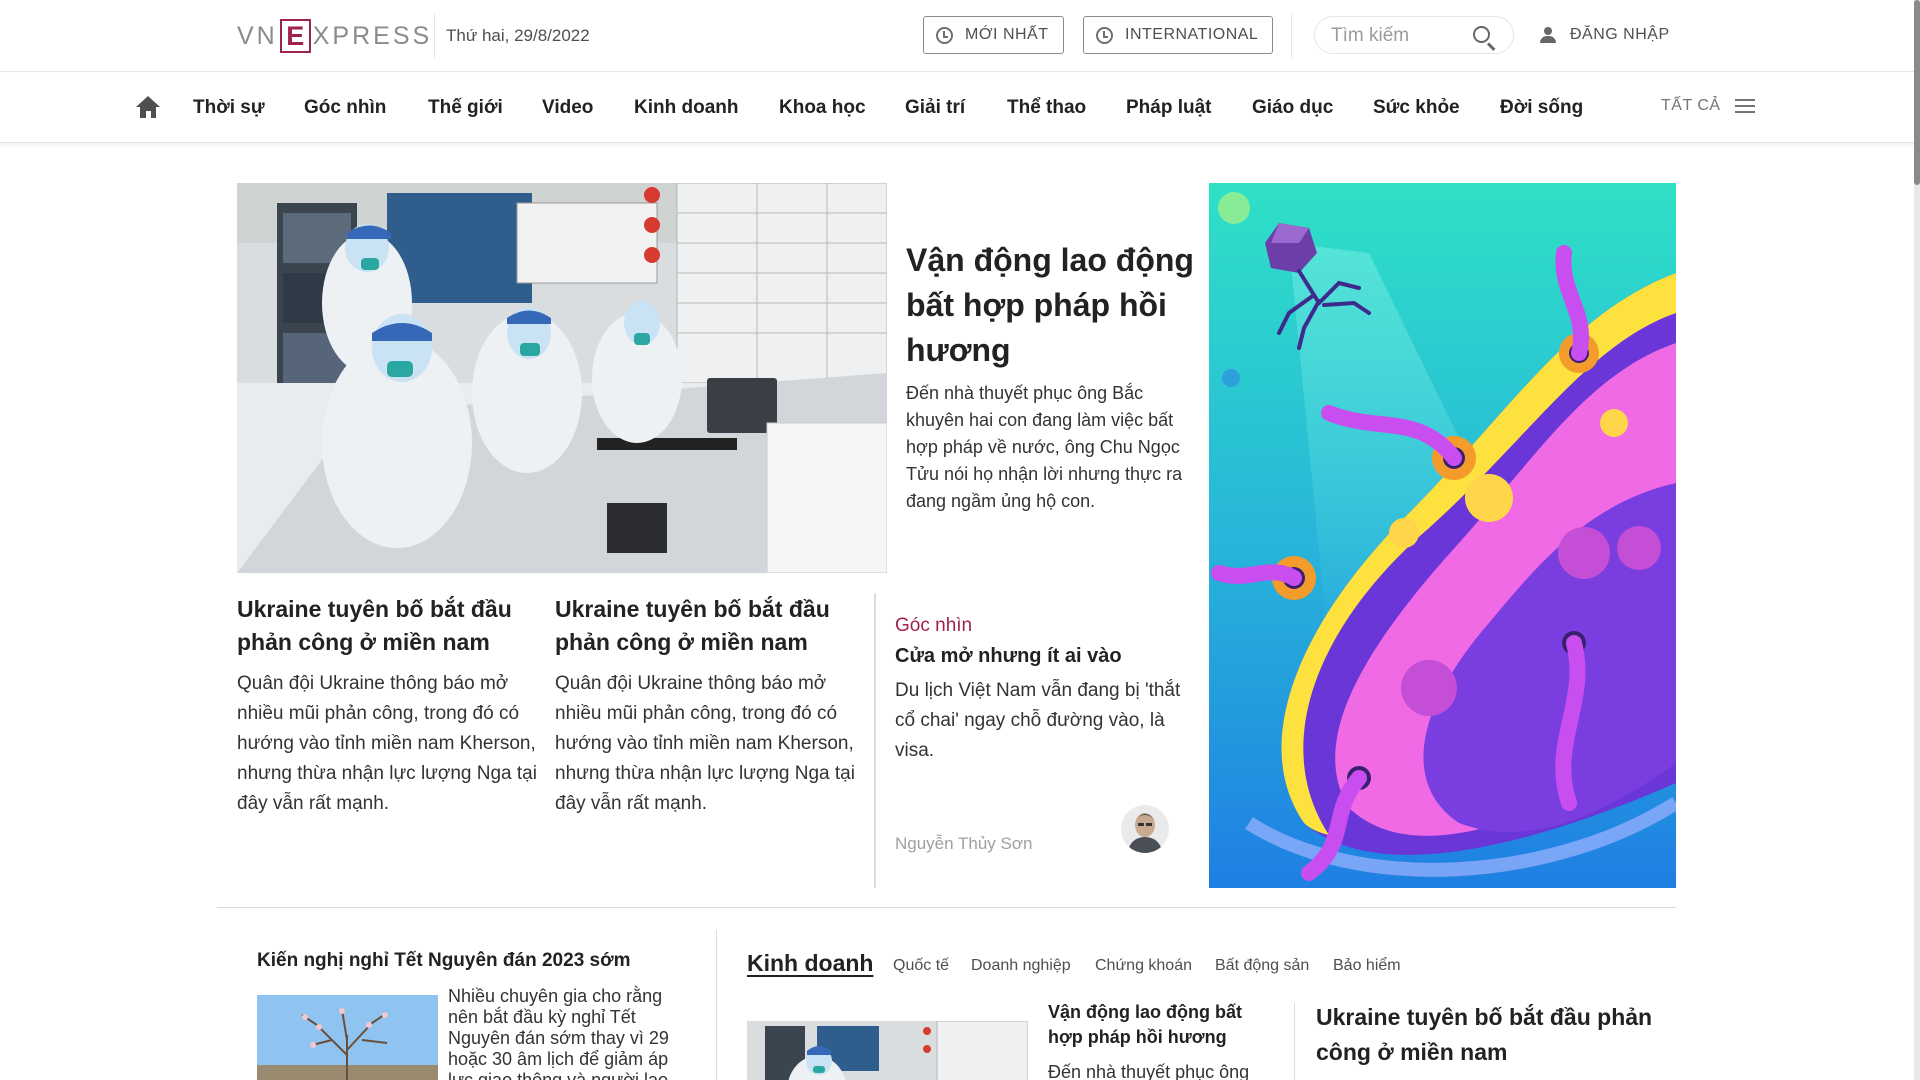  I want to click on nav-item-khoa-hoc: Khoa học, so click(822, 108).